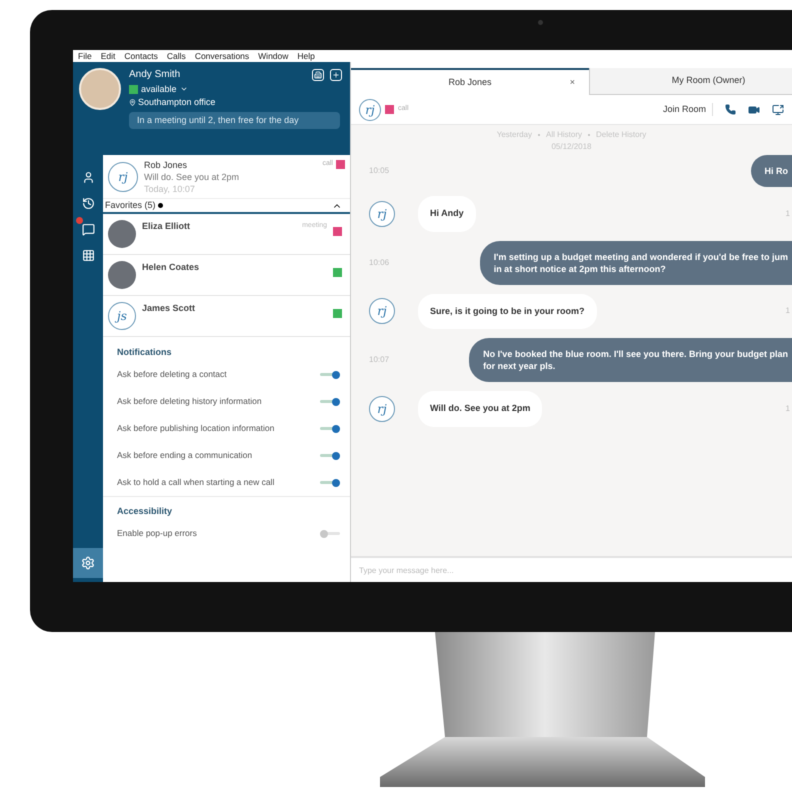 This screenshot has height=791, width=792. What do you see at coordinates (687, 109) in the screenshot?
I see `join-room-button: Join Room` at bounding box center [687, 109].